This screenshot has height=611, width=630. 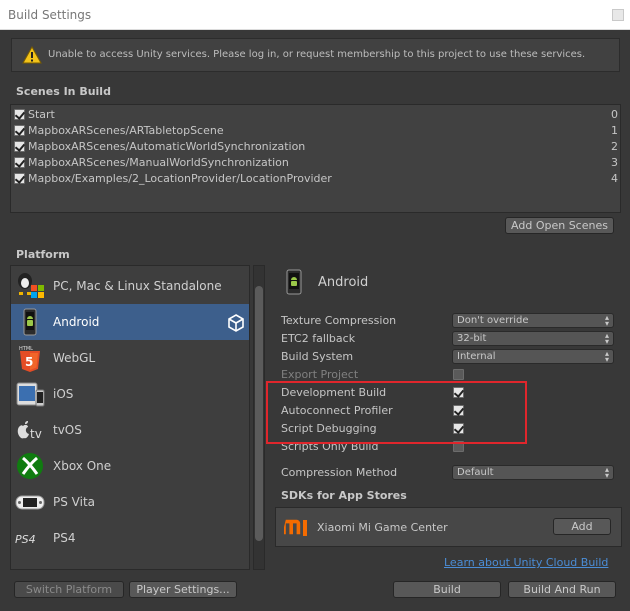 I want to click on platform-item-ps-vita: PS Vita, so click(x=130, y=502).